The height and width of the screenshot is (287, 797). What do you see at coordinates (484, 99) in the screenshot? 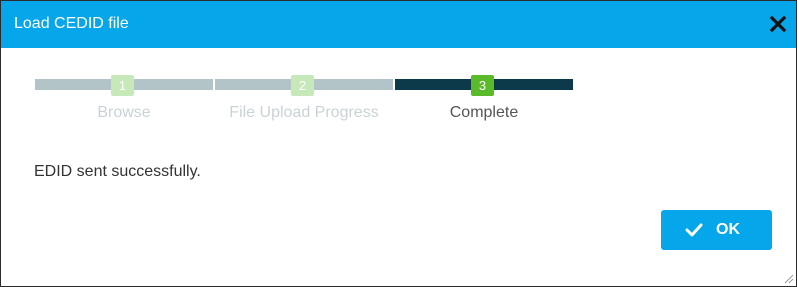
I see `step-complete: 3 Complete` at bounding box center [484, 99].